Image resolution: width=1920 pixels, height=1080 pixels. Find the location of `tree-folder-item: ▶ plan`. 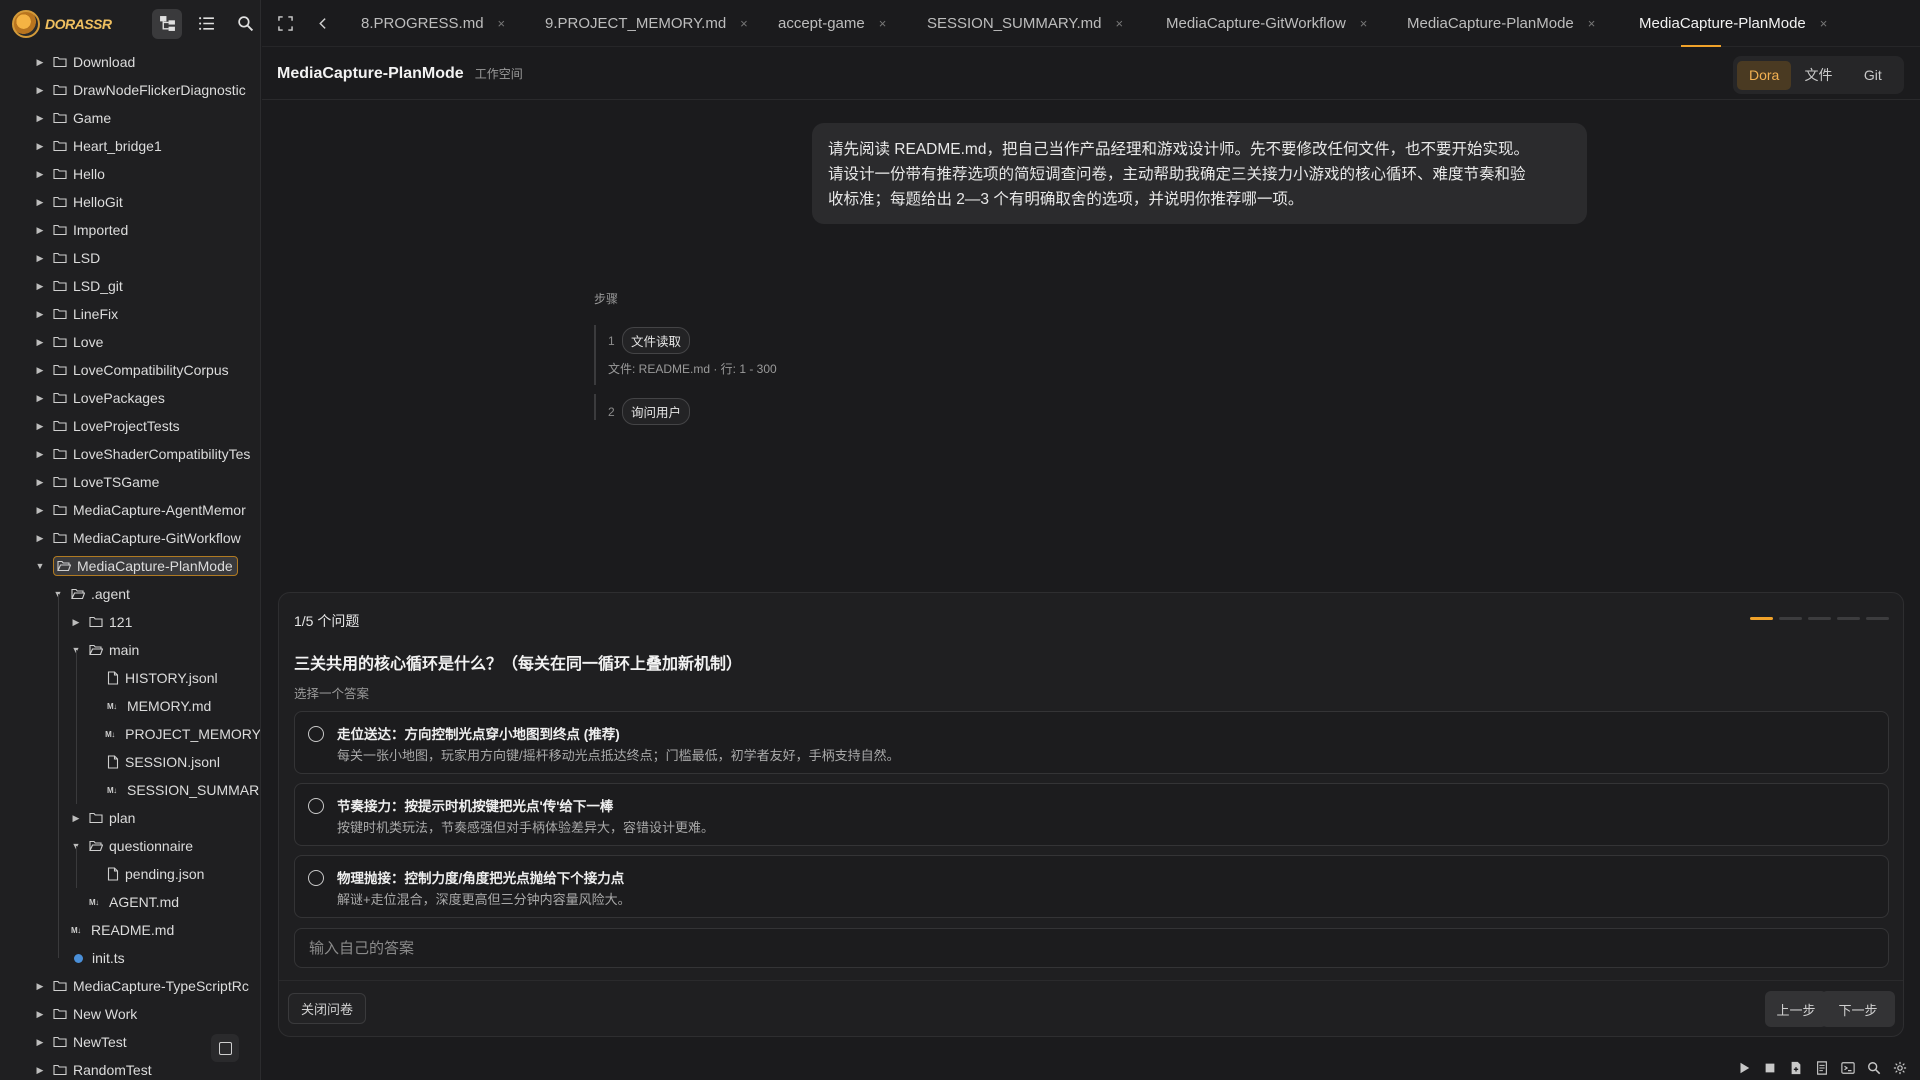

tree-folder-item: ▶ plan is located at coordinates (130, 818).